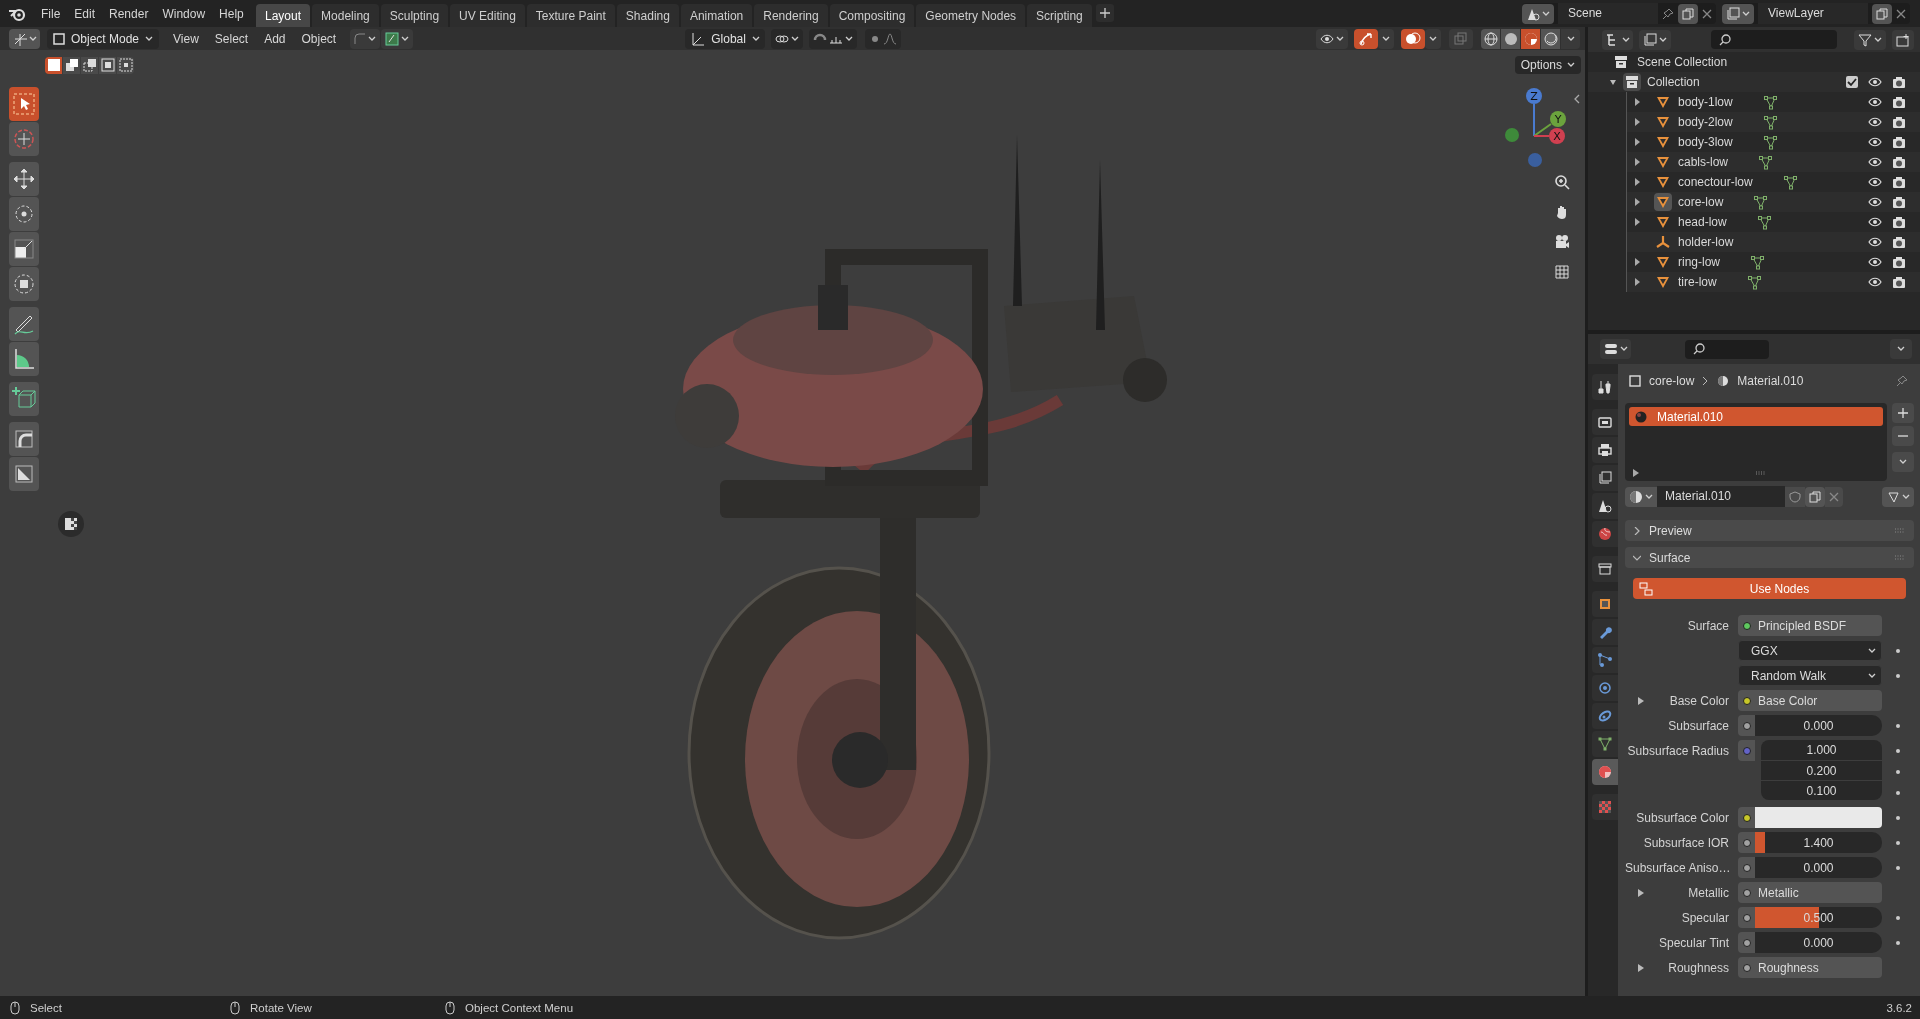 The height and width of the screenshot is (1019, 1920). Describe the element at coordinates (716, 15) in the screenshot. I see `workspace-tab: Animation` at that location.